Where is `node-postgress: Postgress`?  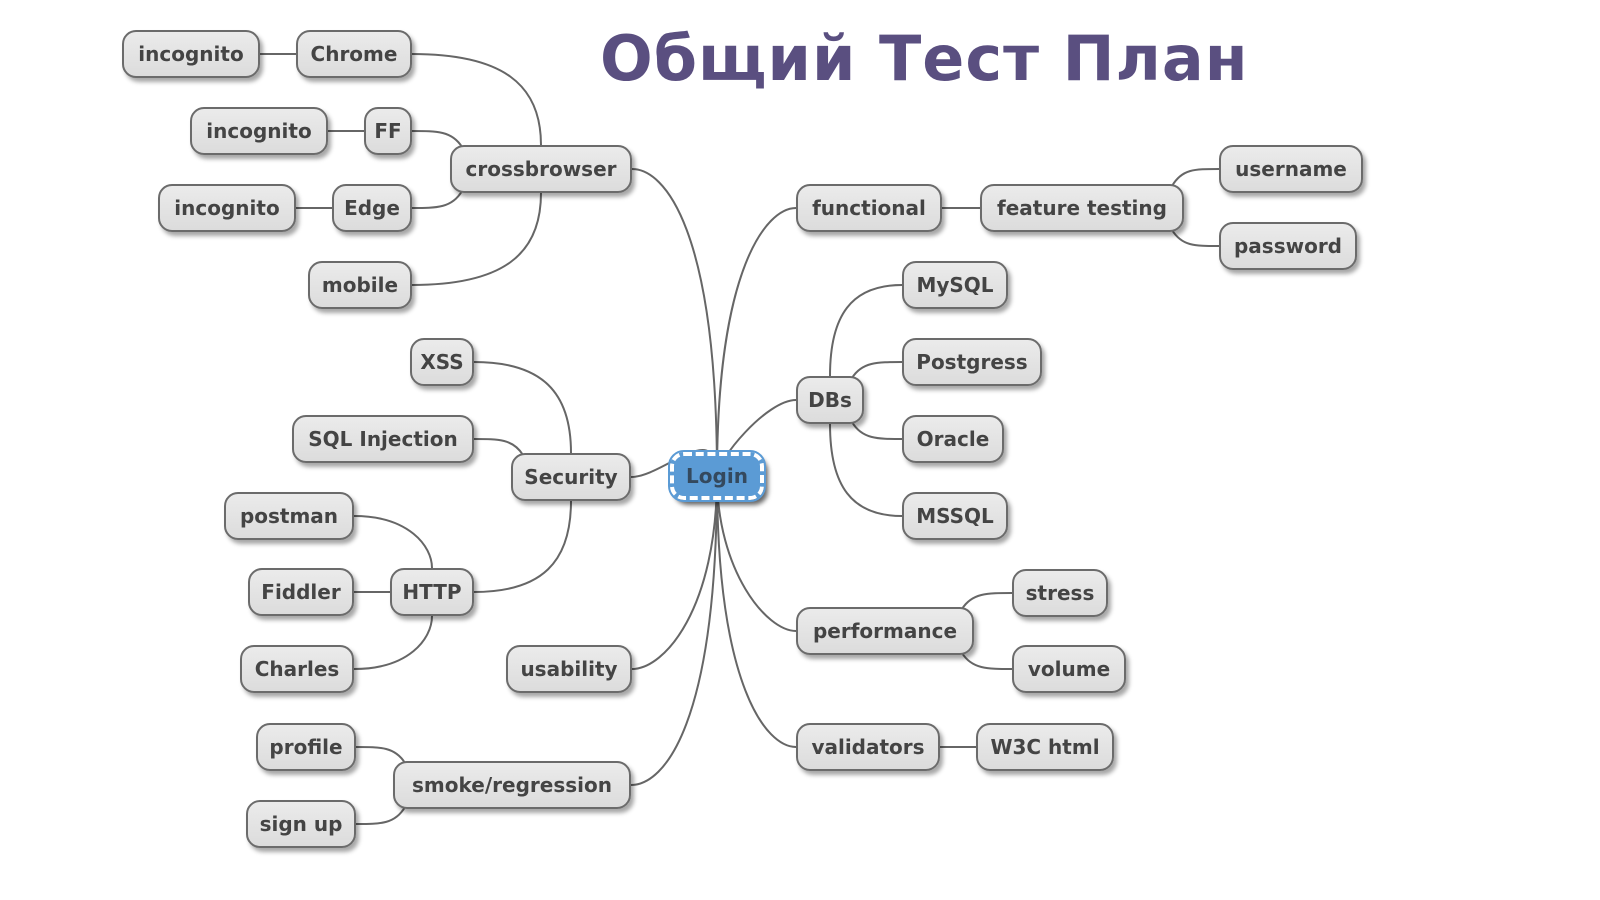 node-postgress: Postgress is located at coordinates (972, 362).